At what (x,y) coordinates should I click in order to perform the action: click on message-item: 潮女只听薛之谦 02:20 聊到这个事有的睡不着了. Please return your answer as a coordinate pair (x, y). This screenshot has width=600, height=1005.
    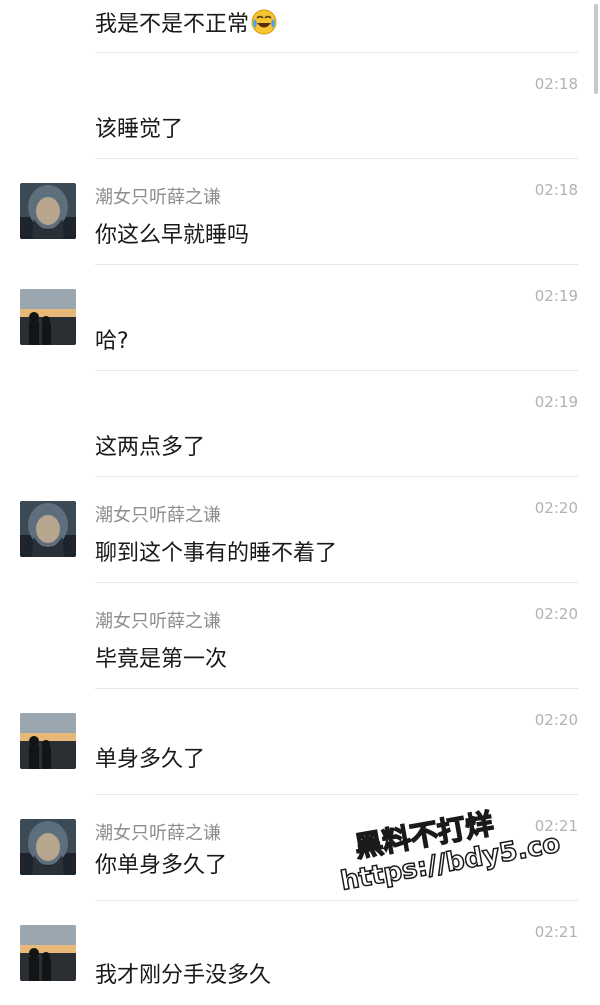
    Looking at the image, I should click on (300, 530).